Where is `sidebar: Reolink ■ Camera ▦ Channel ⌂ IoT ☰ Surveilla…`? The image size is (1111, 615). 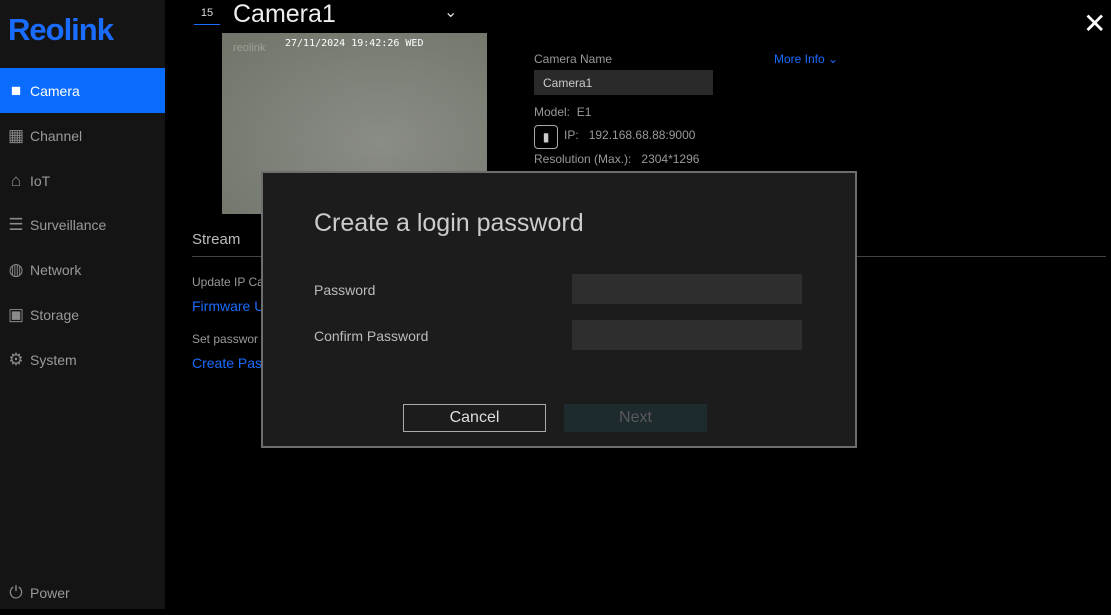
sidebar: Reolink ■ Camera ▦ Channel ⌂ IoT ☰ Surveilla… is located at coordinates (82, 304).